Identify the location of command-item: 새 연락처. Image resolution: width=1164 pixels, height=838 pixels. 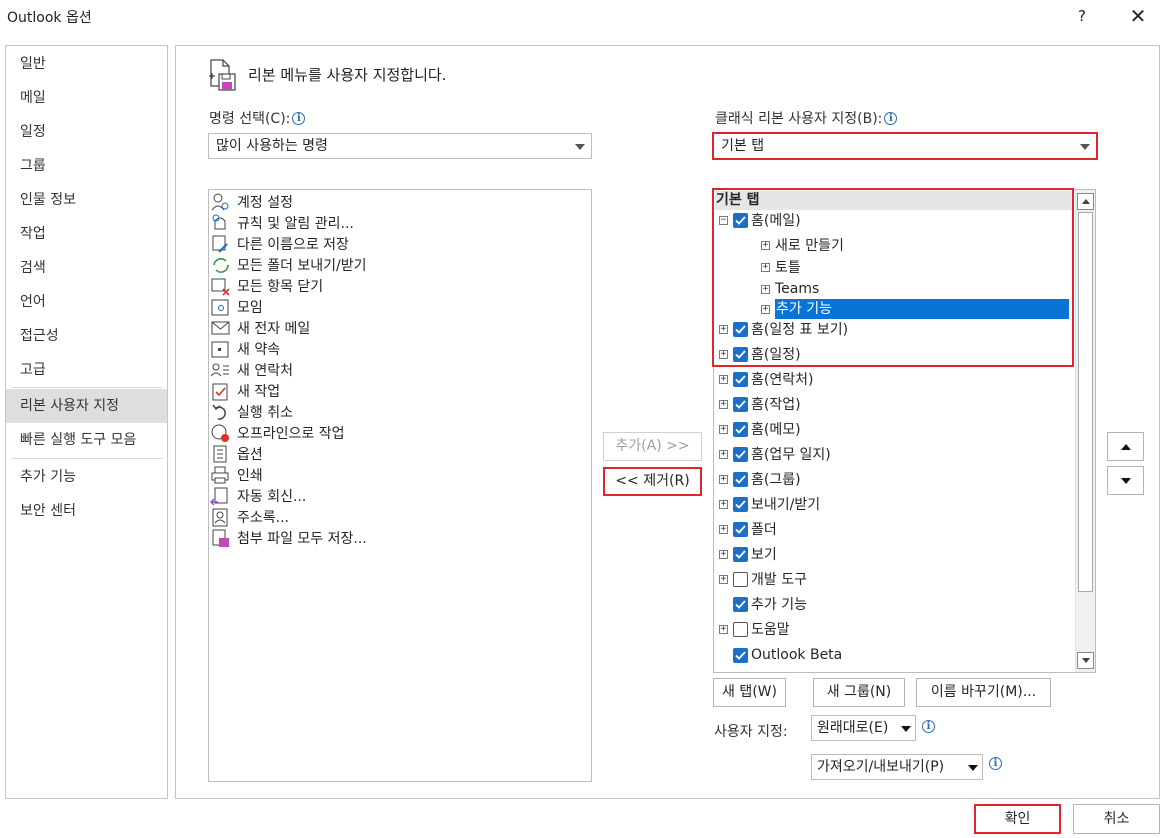
(251, 369).